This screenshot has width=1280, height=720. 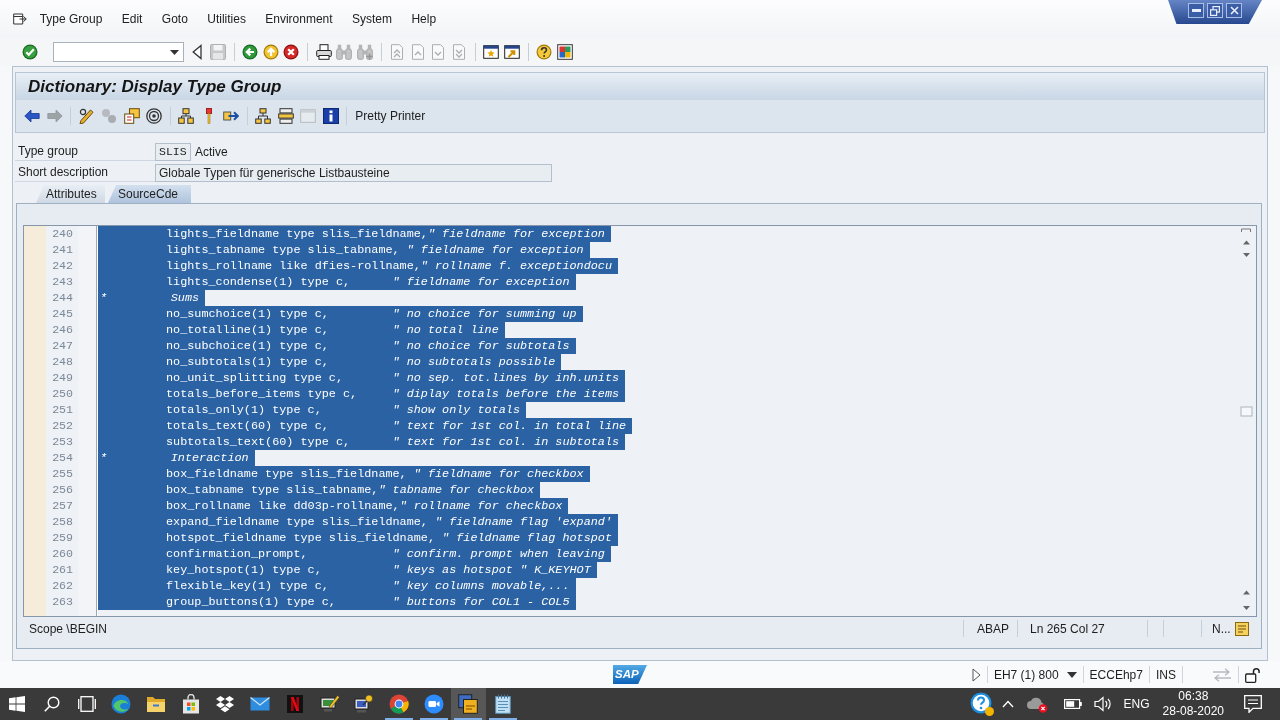 What do you see at coordinates (270, 52) in the screenshot?
I see `up-arrow-icon` at bounding box center [270, 52].